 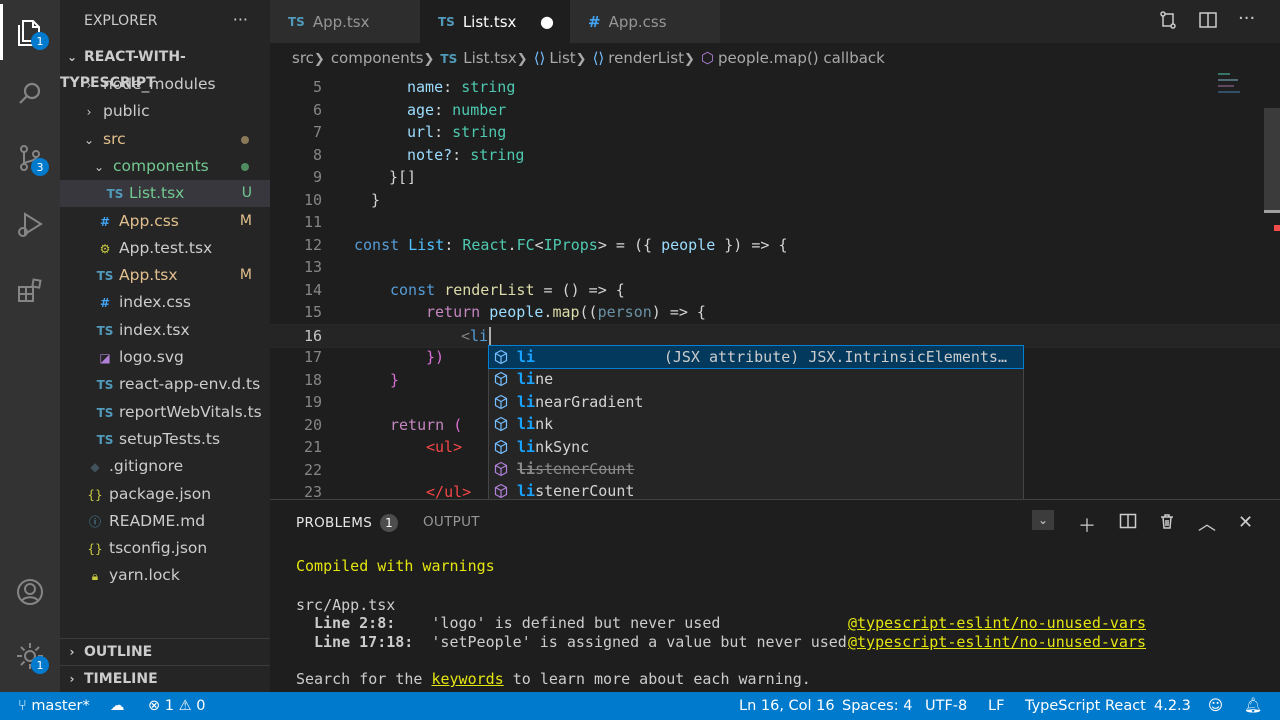 What do you see at coordinates (451, 522) in the screenshot?
I see `tab-output: OUTPUT` at bounding box center [451, 522].